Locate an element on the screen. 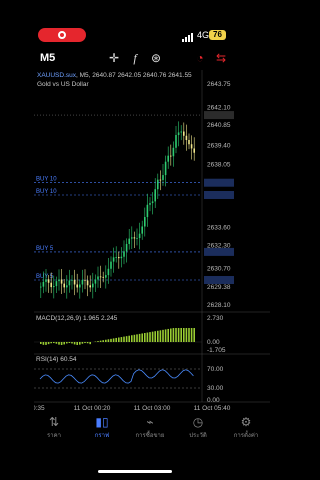  timeframe-button: M5 is located at coordinates (47, 58).